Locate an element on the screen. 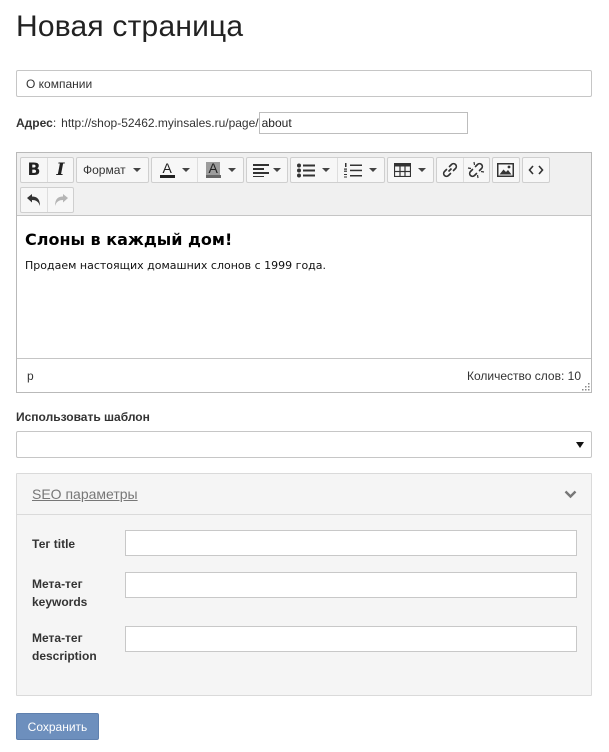  save-button: Сохранить is located at coordinates (57, 726).